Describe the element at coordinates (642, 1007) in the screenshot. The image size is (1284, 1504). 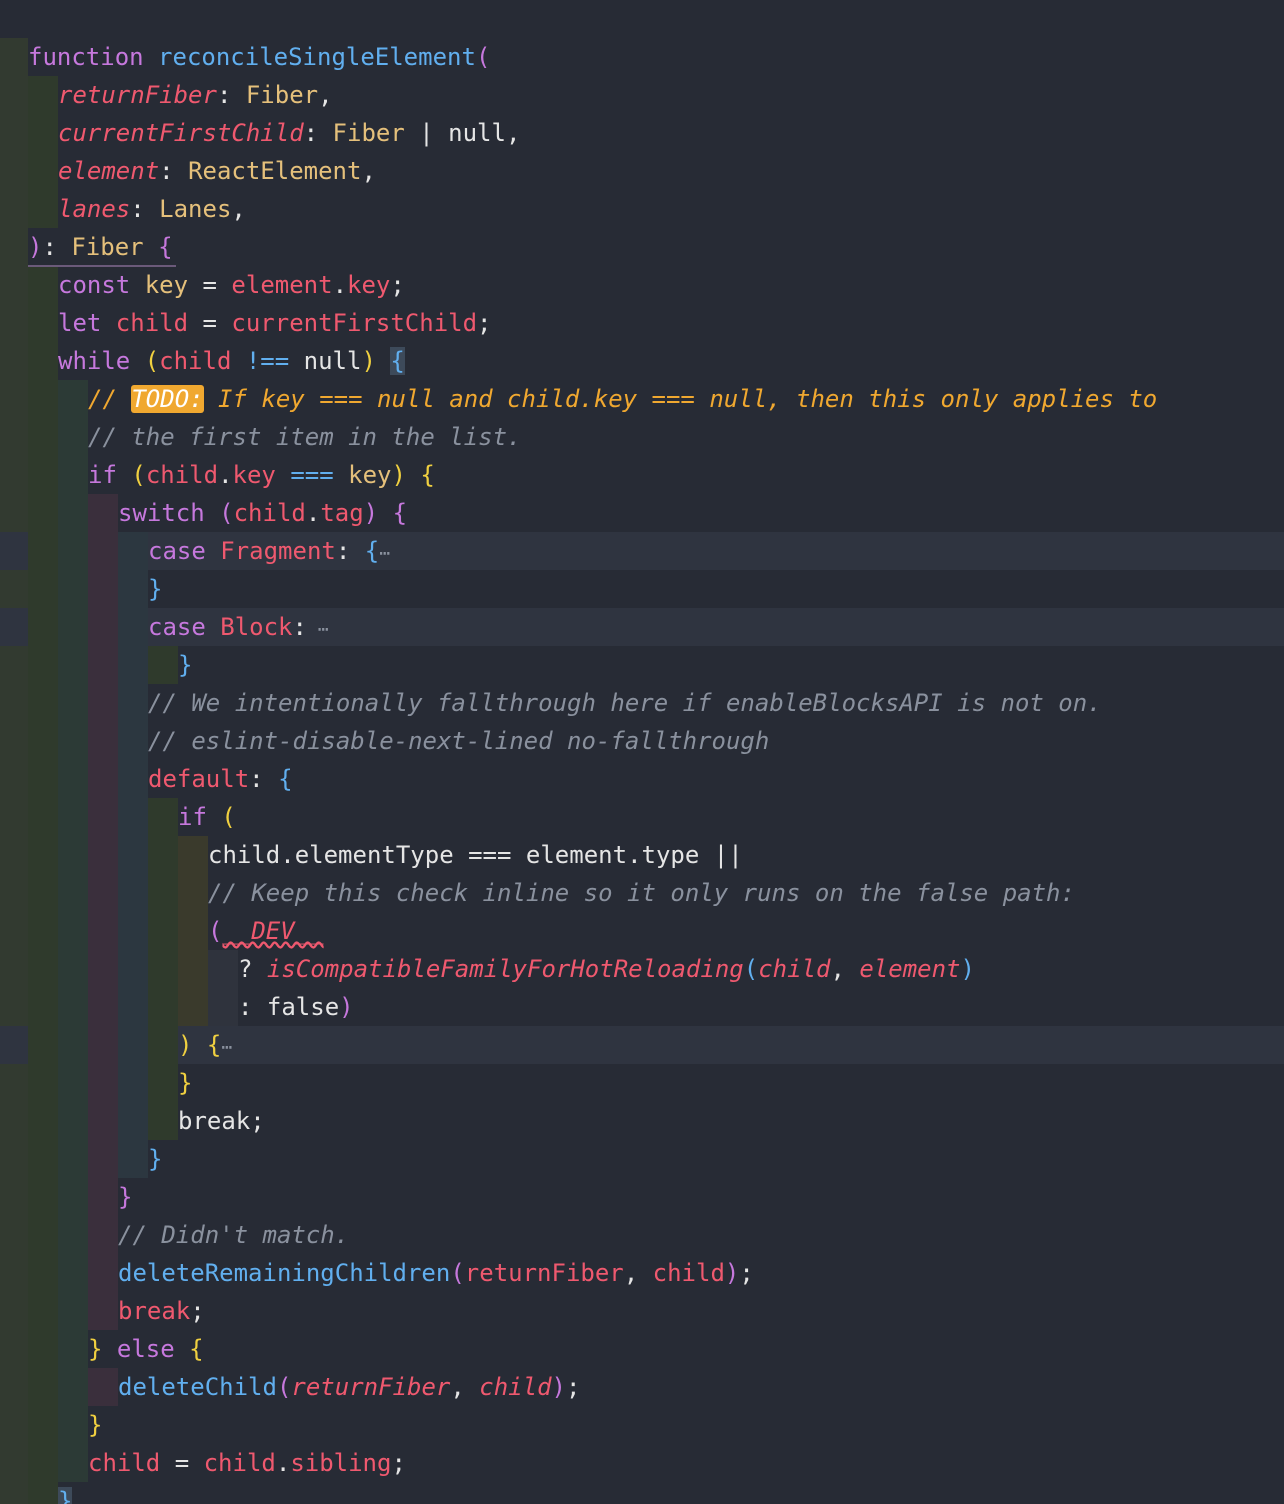
I see `code-line: : false)` at that location.